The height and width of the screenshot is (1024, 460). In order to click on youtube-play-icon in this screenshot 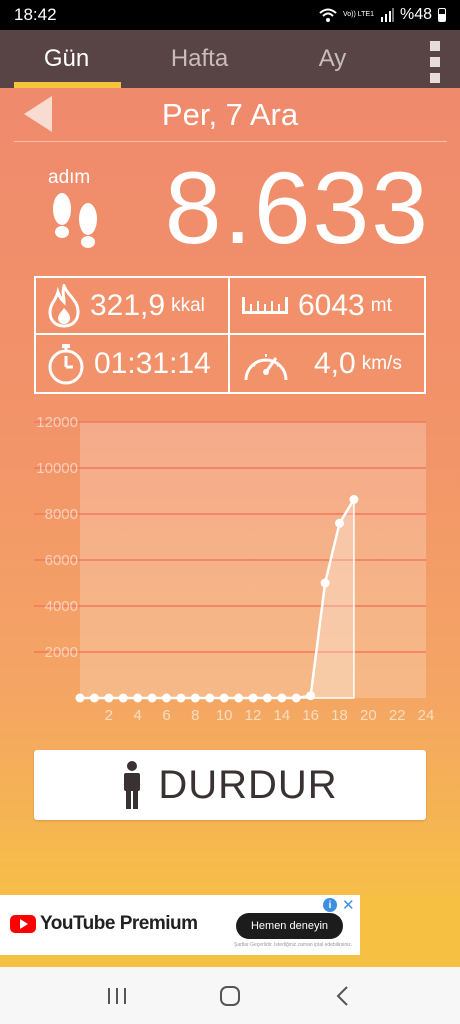, I will do `click(23, 924)`.